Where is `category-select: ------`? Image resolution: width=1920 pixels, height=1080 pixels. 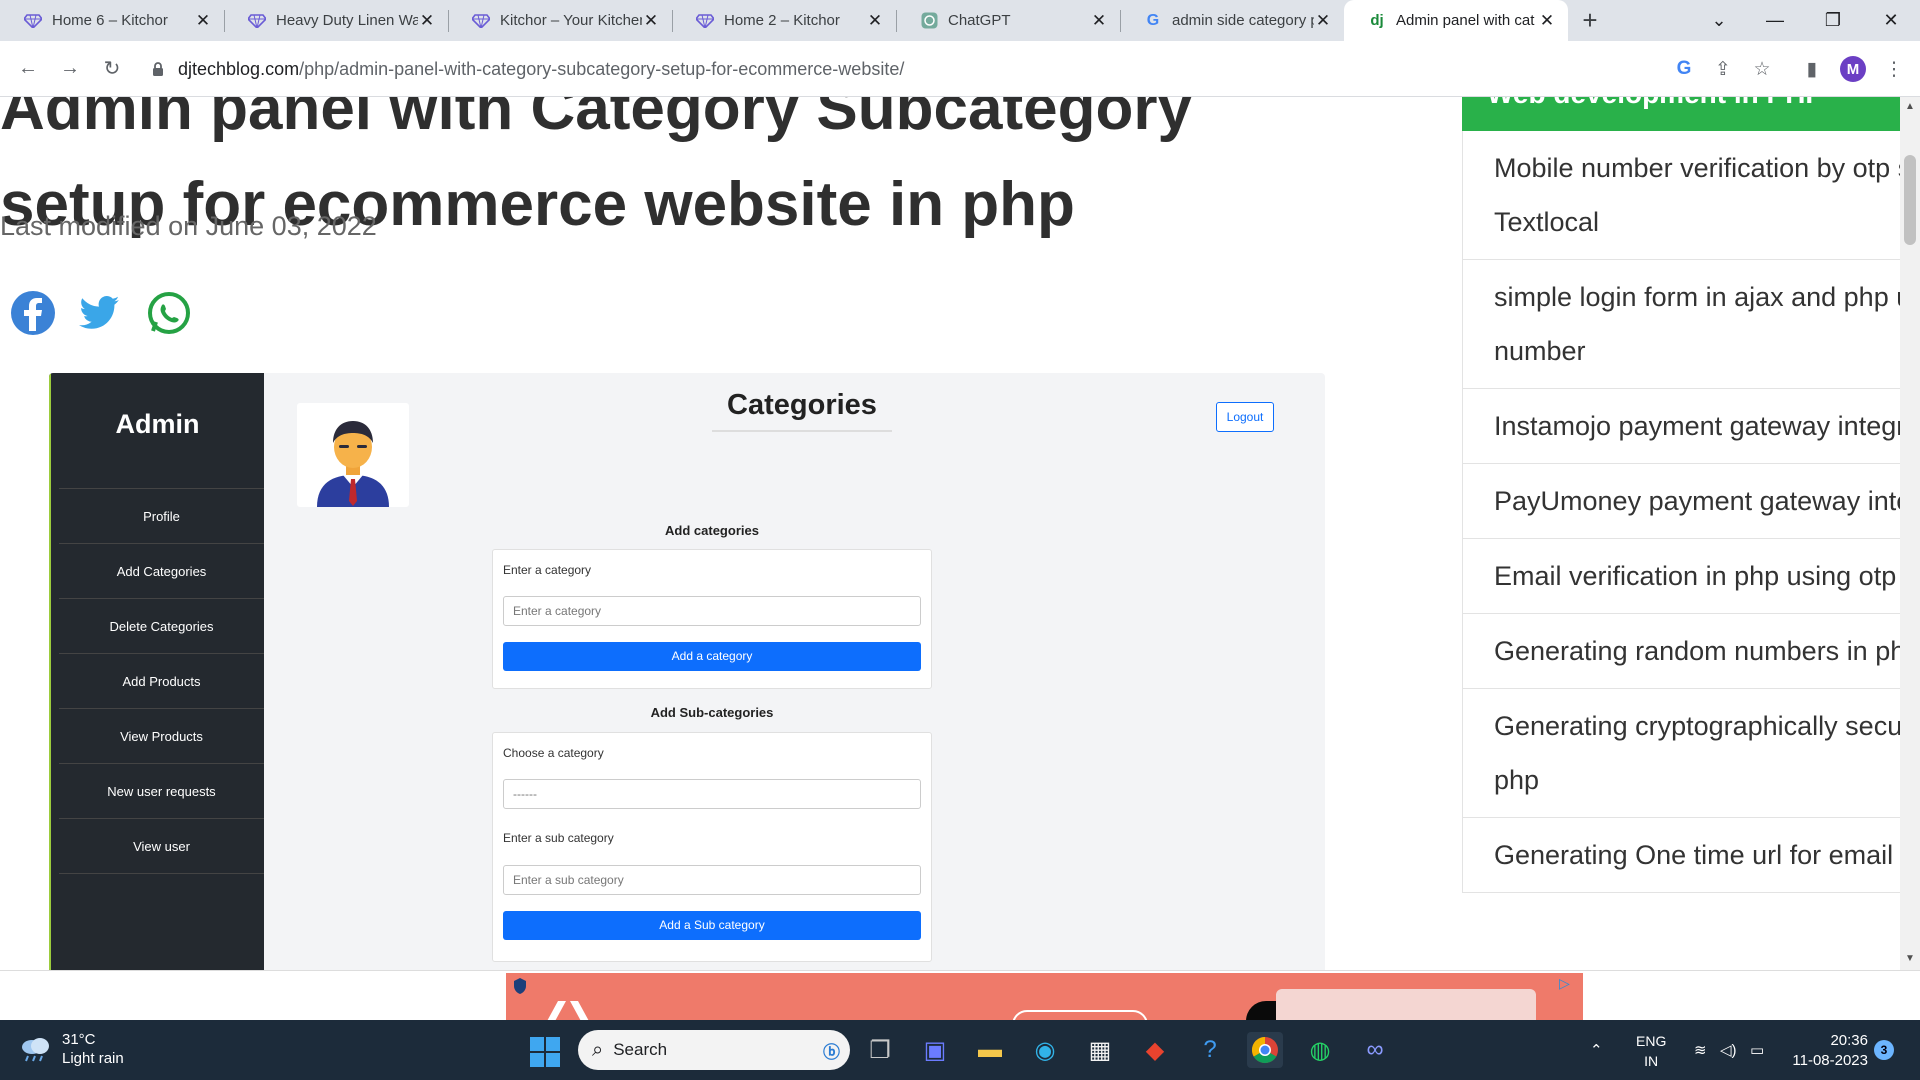
category-select: ------ is located at coordinates (712, 794).